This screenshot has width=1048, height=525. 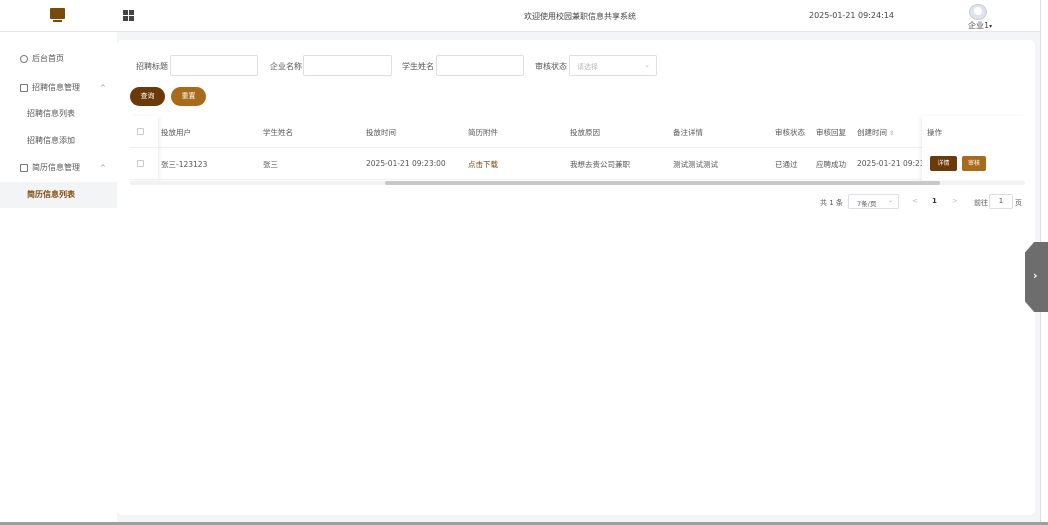 I want to click on total-count: 共 1 条, so click(x=831, y=203).